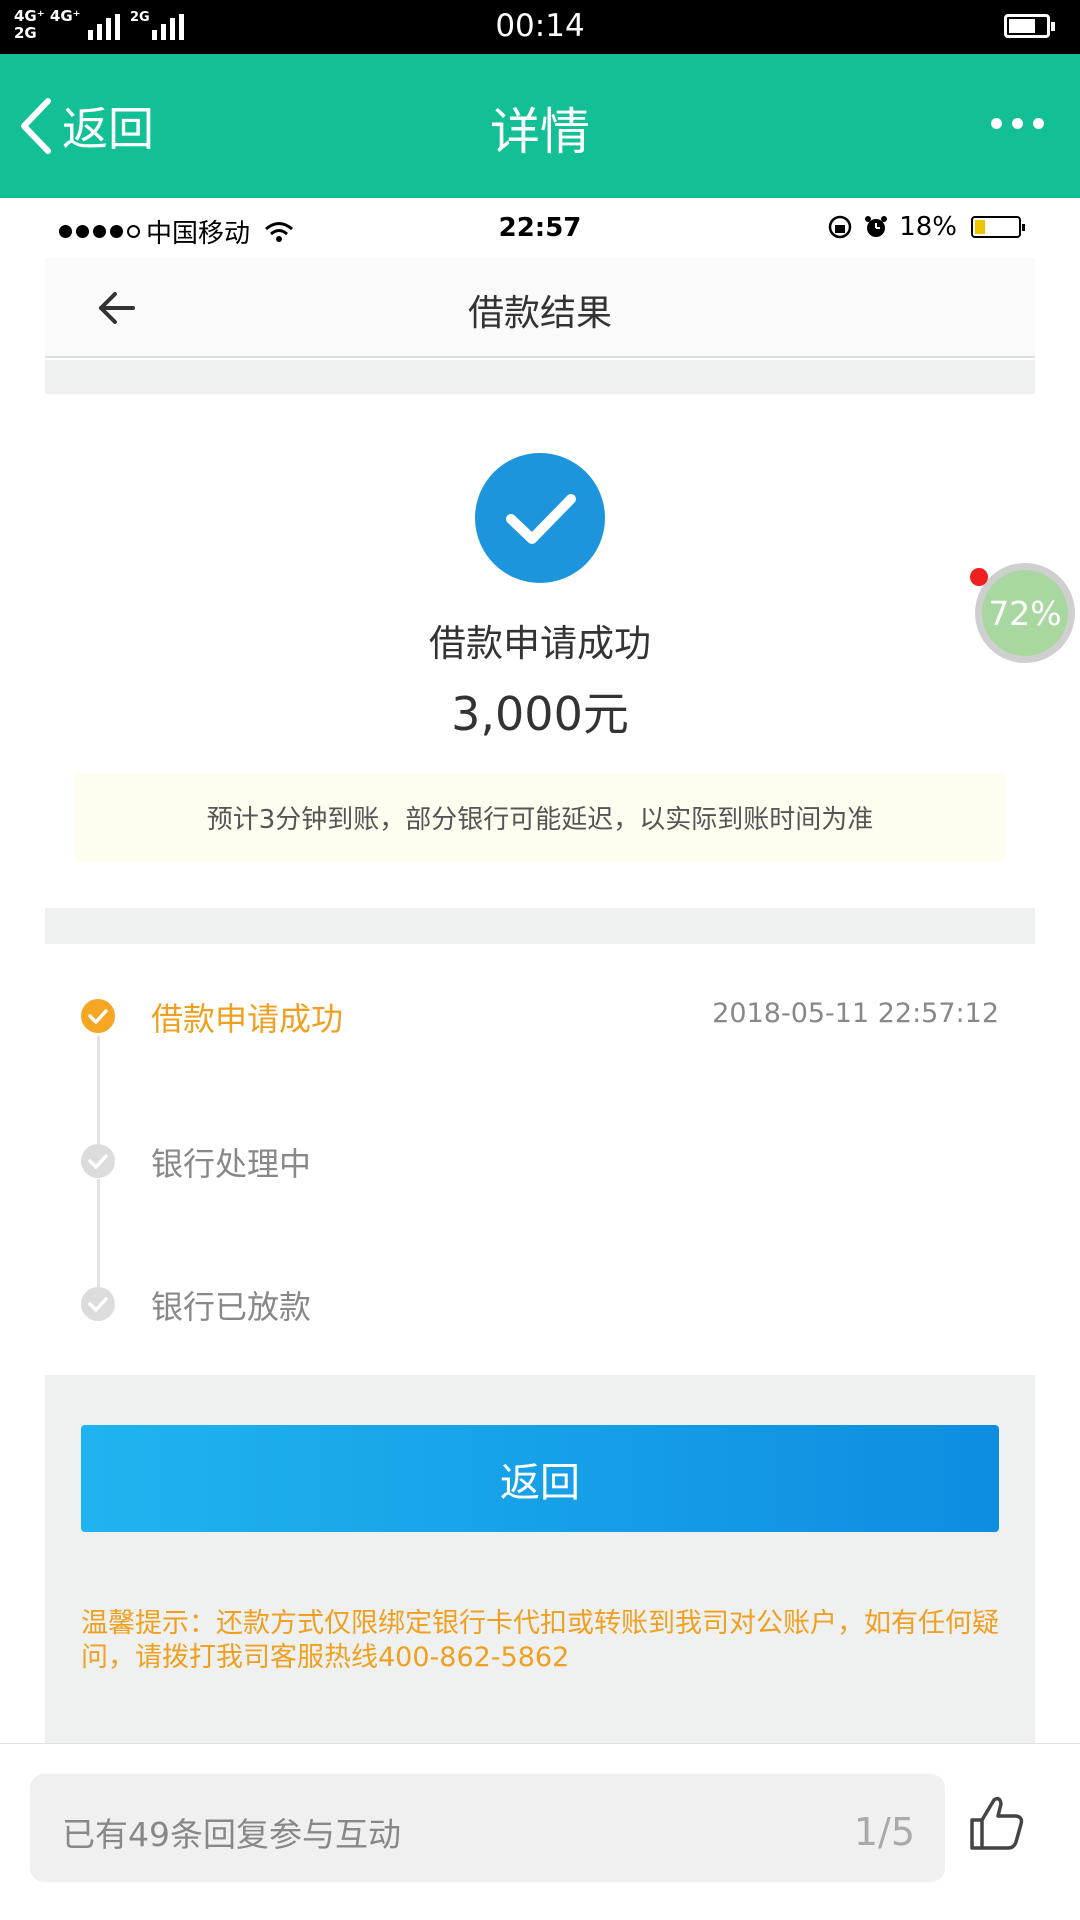  I want to click on result-title: 借款申请成功, so click(540, 643).